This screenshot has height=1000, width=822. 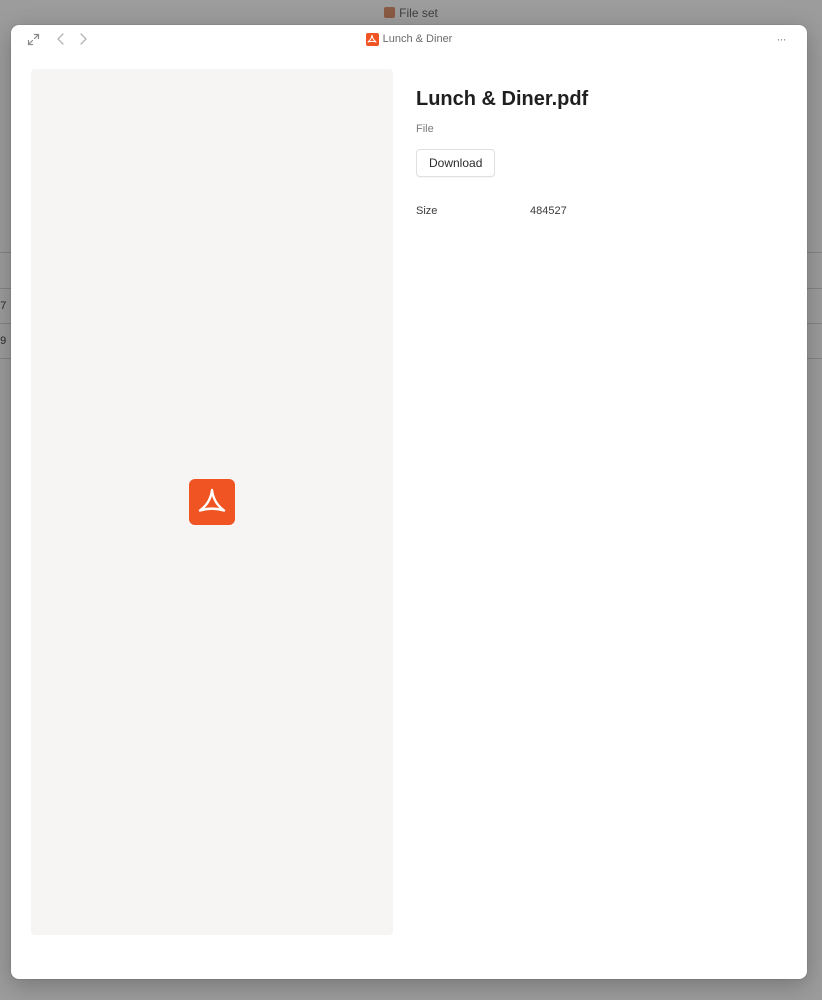 What do you see at coordinates (427, 211) in the screenshot?
I see `property-label: Size` at bounding box center [427, 211].